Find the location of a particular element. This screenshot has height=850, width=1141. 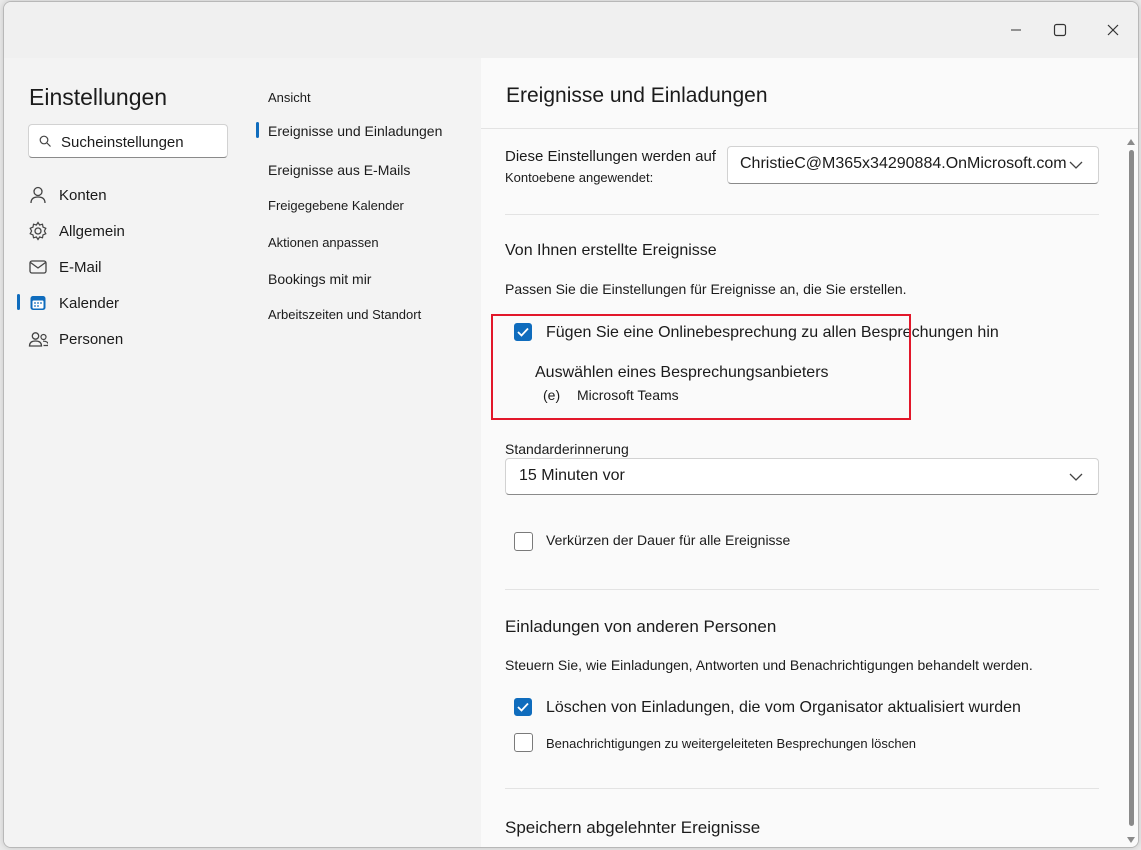

invites-heading: Einladungen von anderen Personen is located at coordinates (641, 626).